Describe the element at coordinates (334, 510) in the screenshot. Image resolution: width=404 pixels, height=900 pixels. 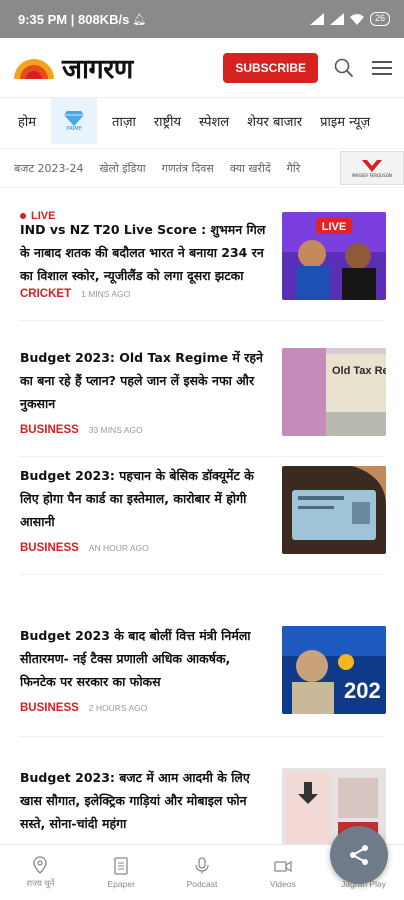
I see `article-thumbnail` at that location.